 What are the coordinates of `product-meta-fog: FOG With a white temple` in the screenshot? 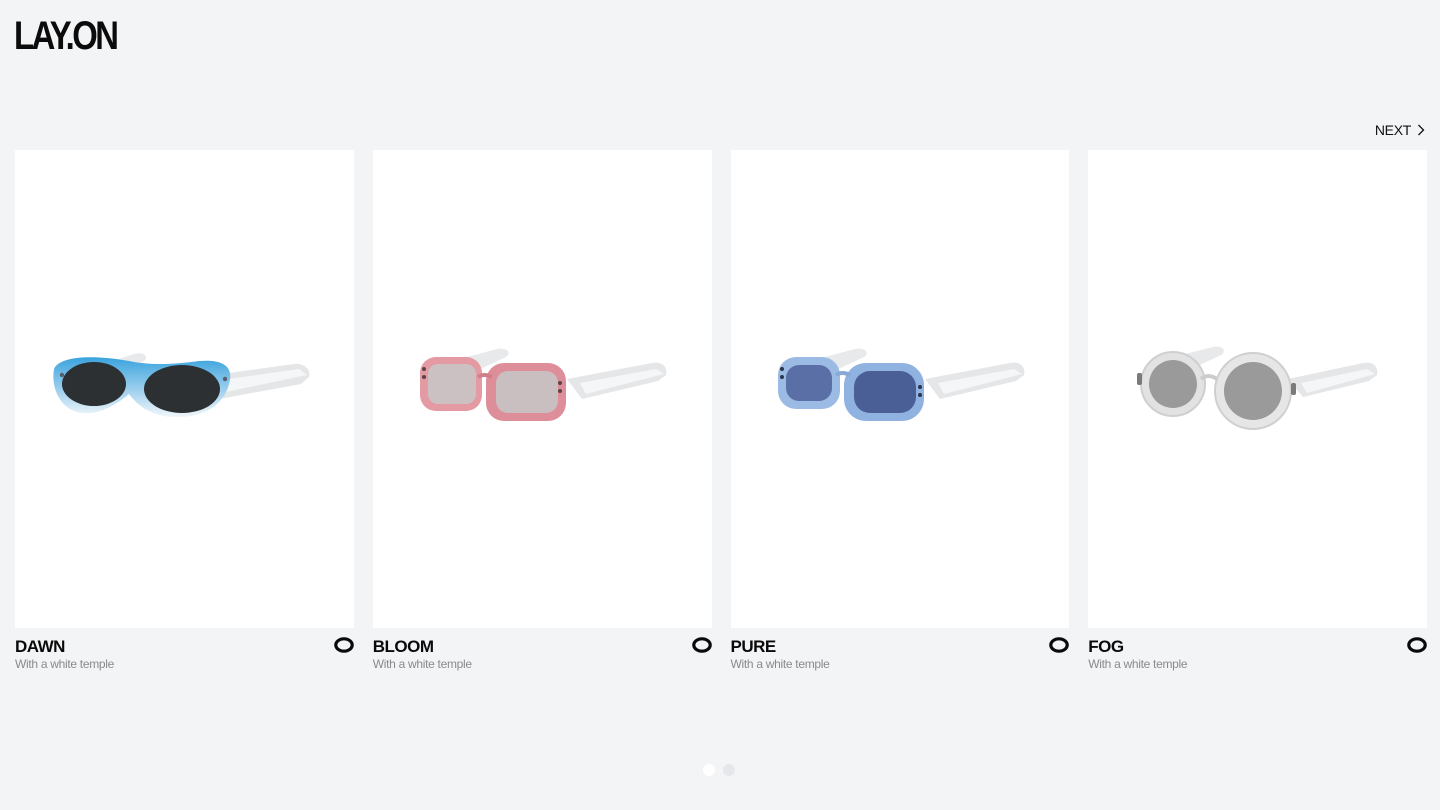 It's located at (1257, 650).